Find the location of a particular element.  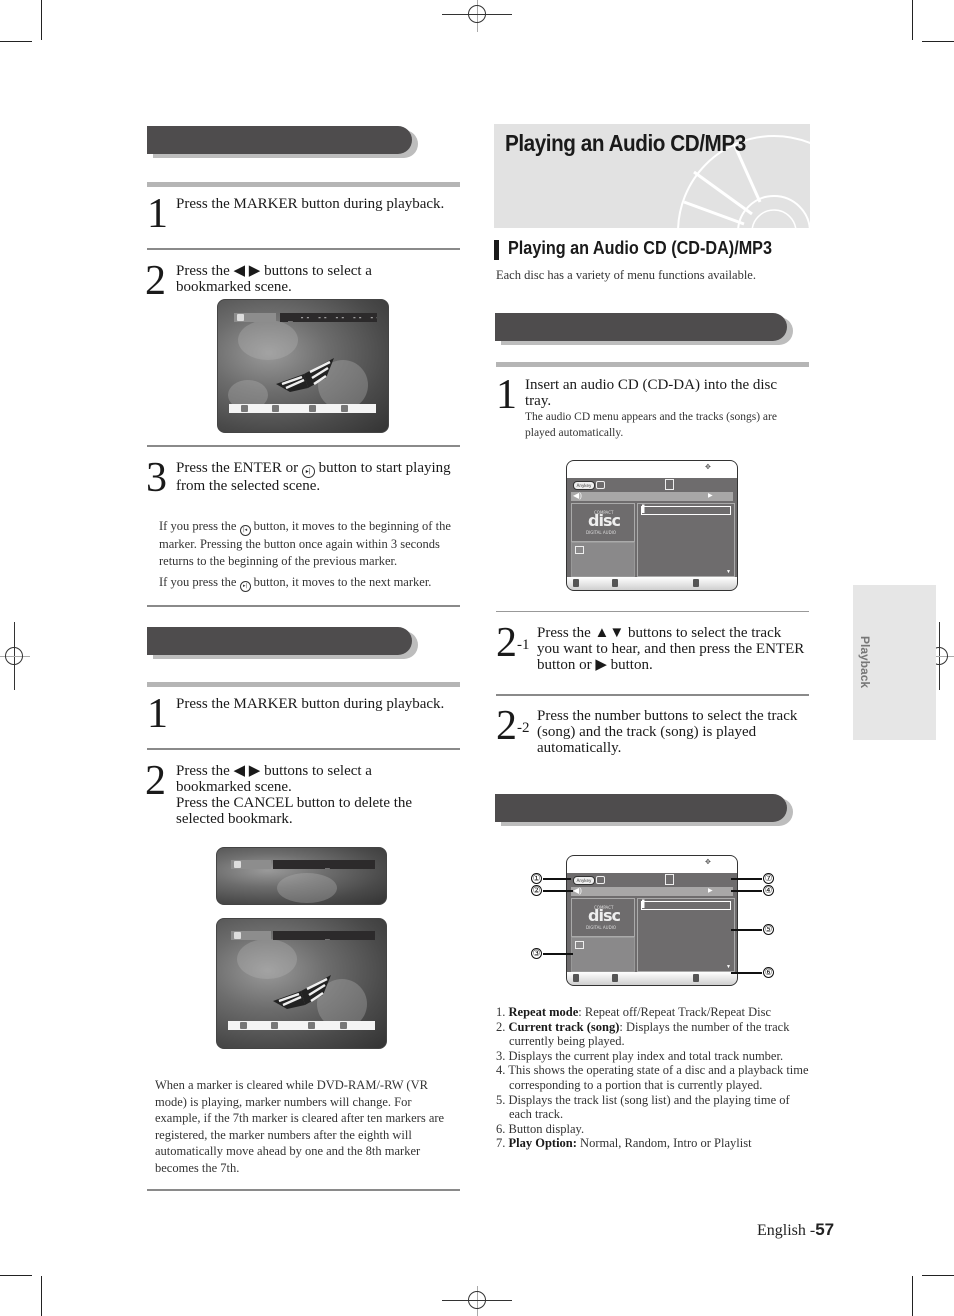

callout-6: ⑥ is located at coordinates (768, 972).